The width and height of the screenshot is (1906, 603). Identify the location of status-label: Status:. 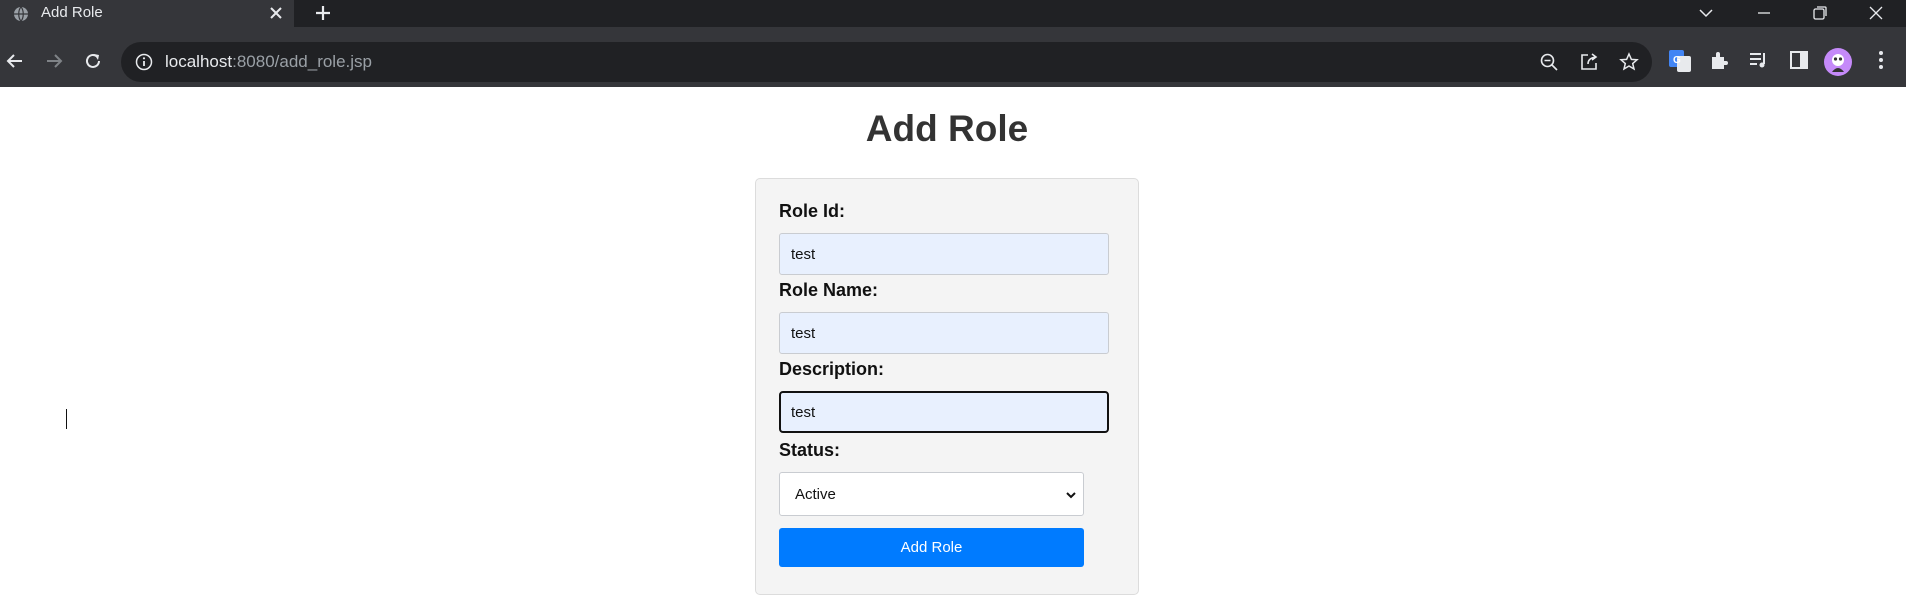
(810, 450).